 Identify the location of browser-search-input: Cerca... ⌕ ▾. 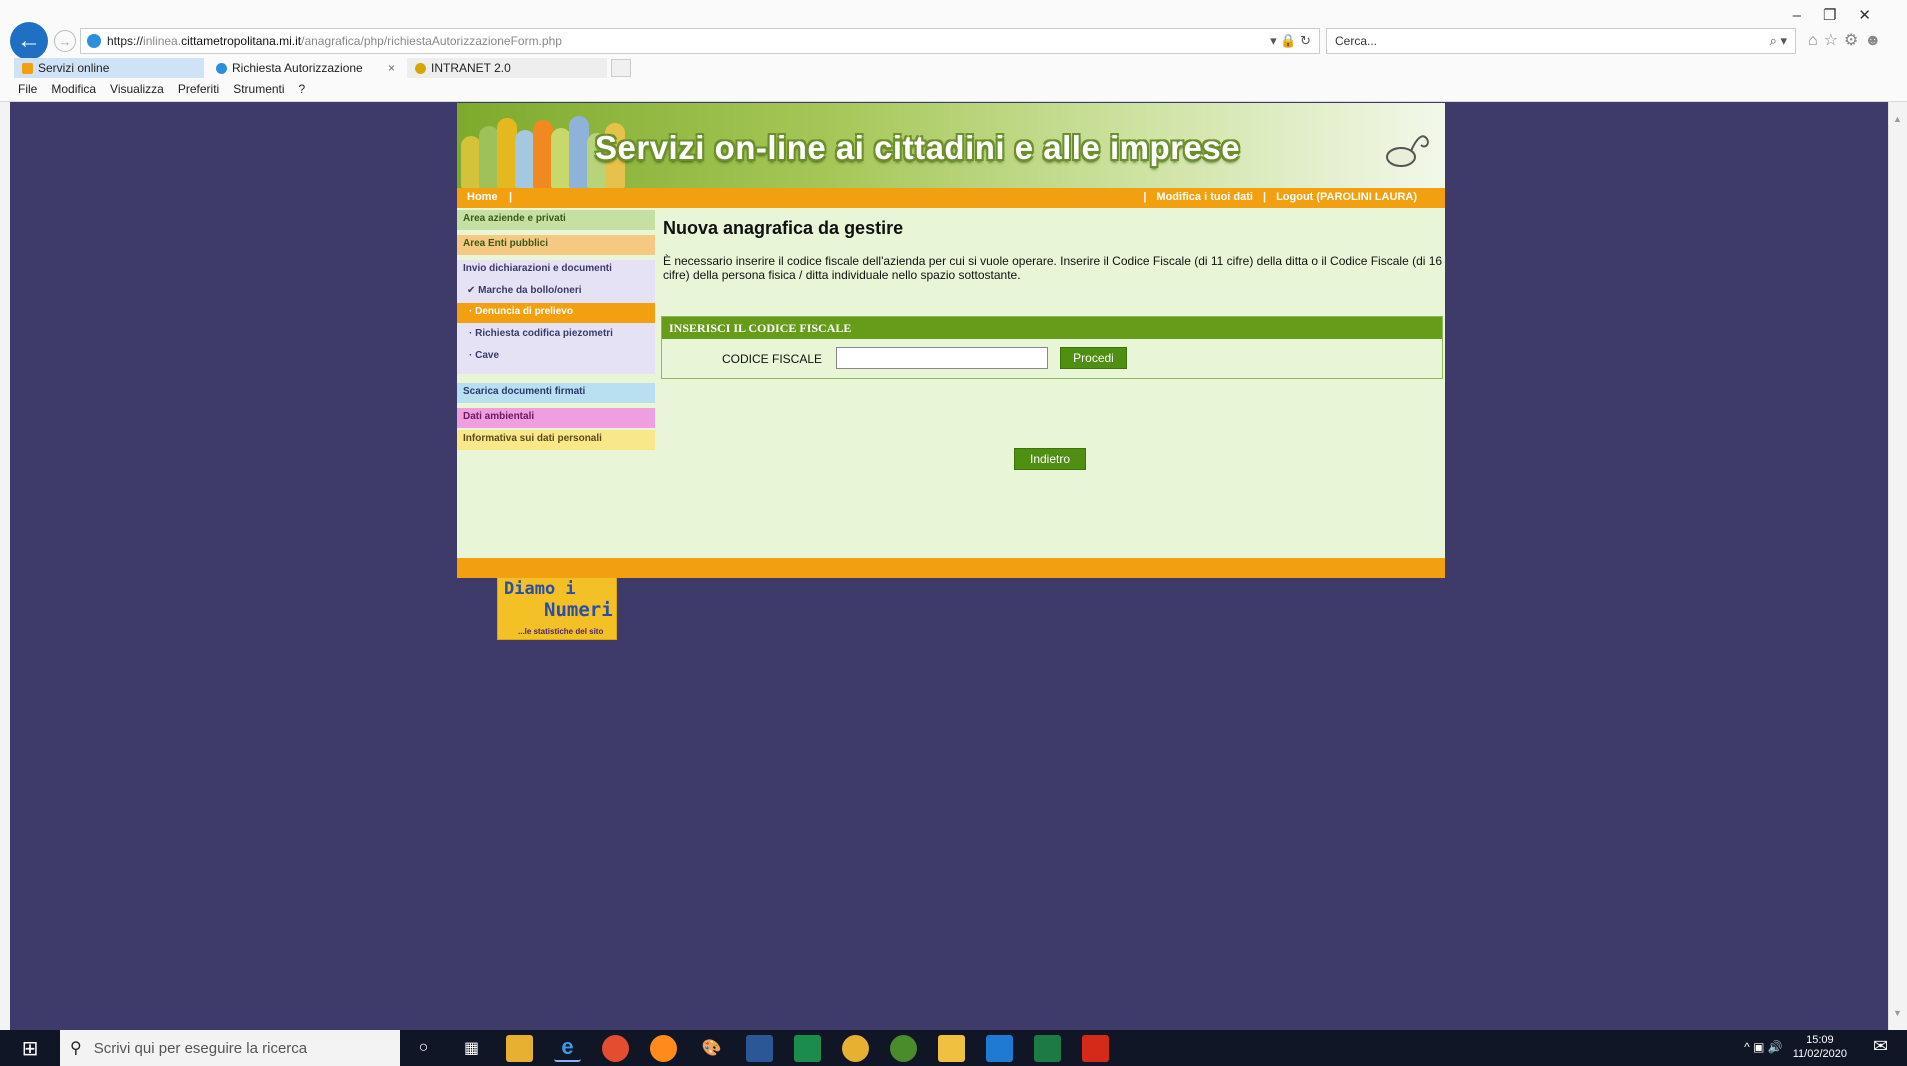
(1561, 41).